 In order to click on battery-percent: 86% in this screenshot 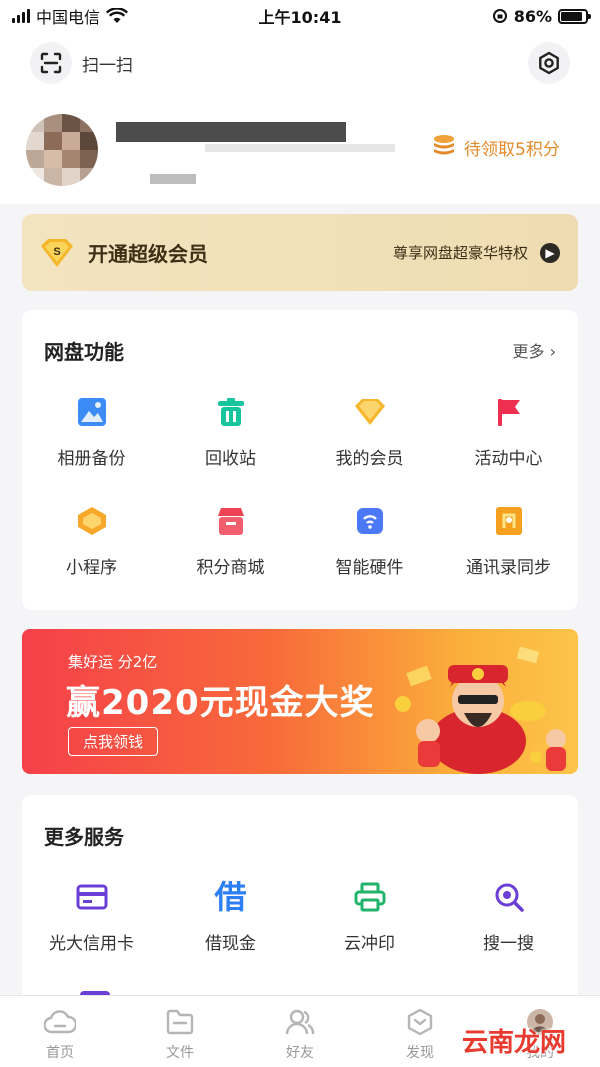, I will do `click(532, 16)`.